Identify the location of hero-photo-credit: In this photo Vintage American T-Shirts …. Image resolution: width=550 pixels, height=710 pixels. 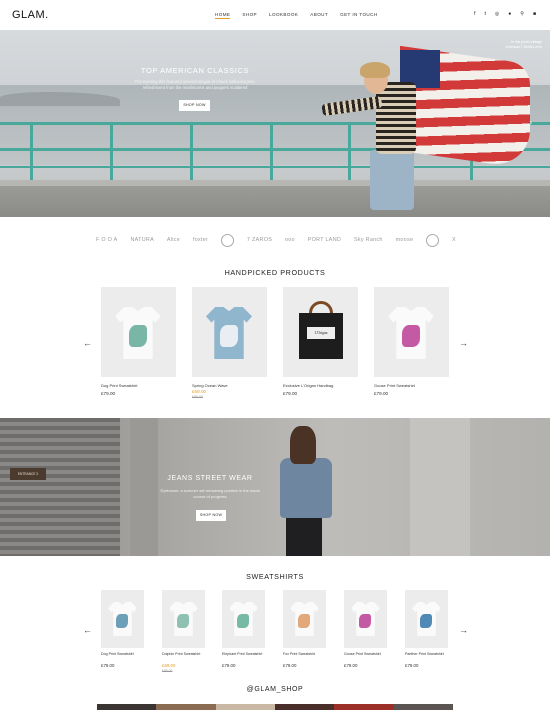
(523, 44).